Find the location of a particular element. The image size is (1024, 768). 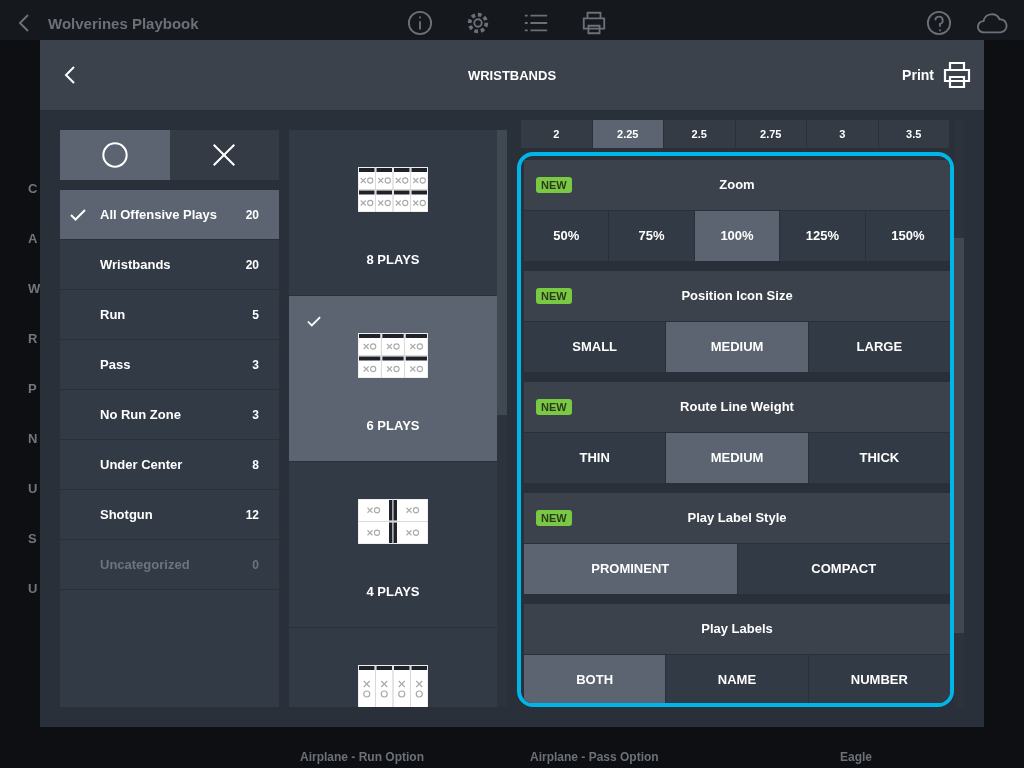

setting-option: PROMINENT is located at coordinates (630, 568).